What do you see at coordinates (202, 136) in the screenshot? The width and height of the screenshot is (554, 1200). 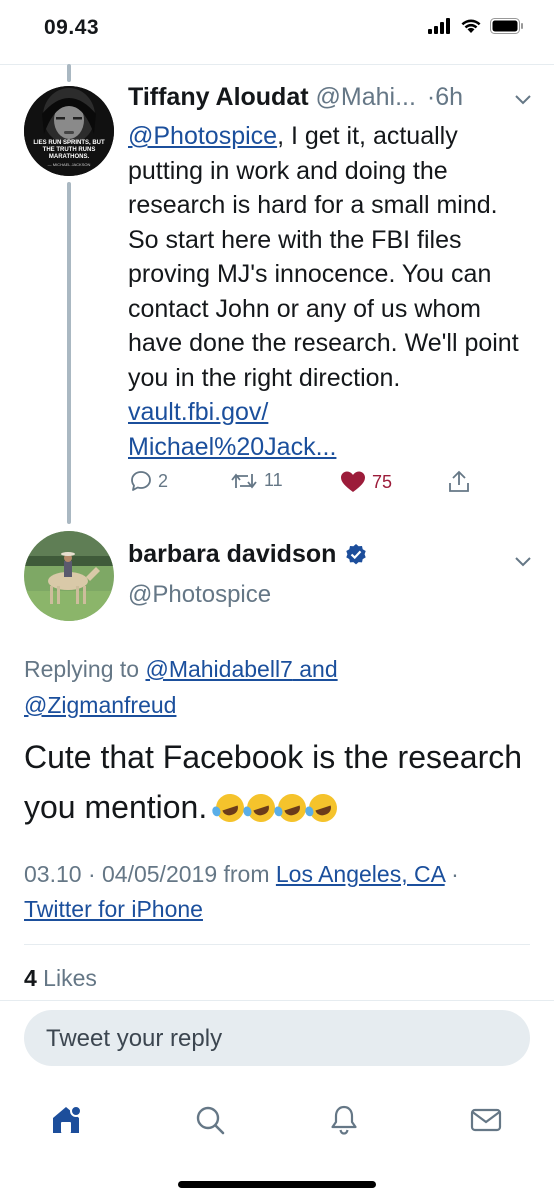 I see `tweet-1-mention: @Photospice` at bounding box center [202, 136].